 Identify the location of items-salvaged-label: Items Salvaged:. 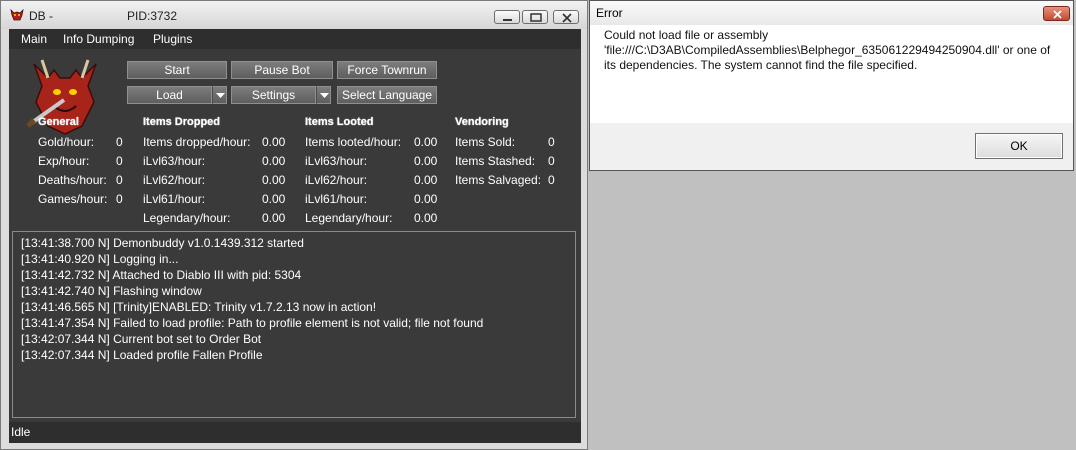
(498, 180).